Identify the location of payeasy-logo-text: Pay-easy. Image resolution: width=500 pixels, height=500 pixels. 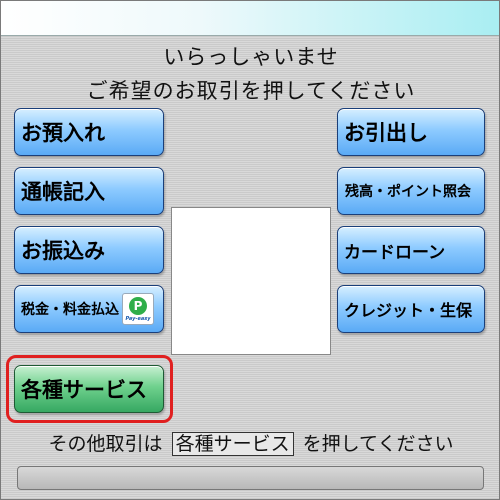
(138, 319).